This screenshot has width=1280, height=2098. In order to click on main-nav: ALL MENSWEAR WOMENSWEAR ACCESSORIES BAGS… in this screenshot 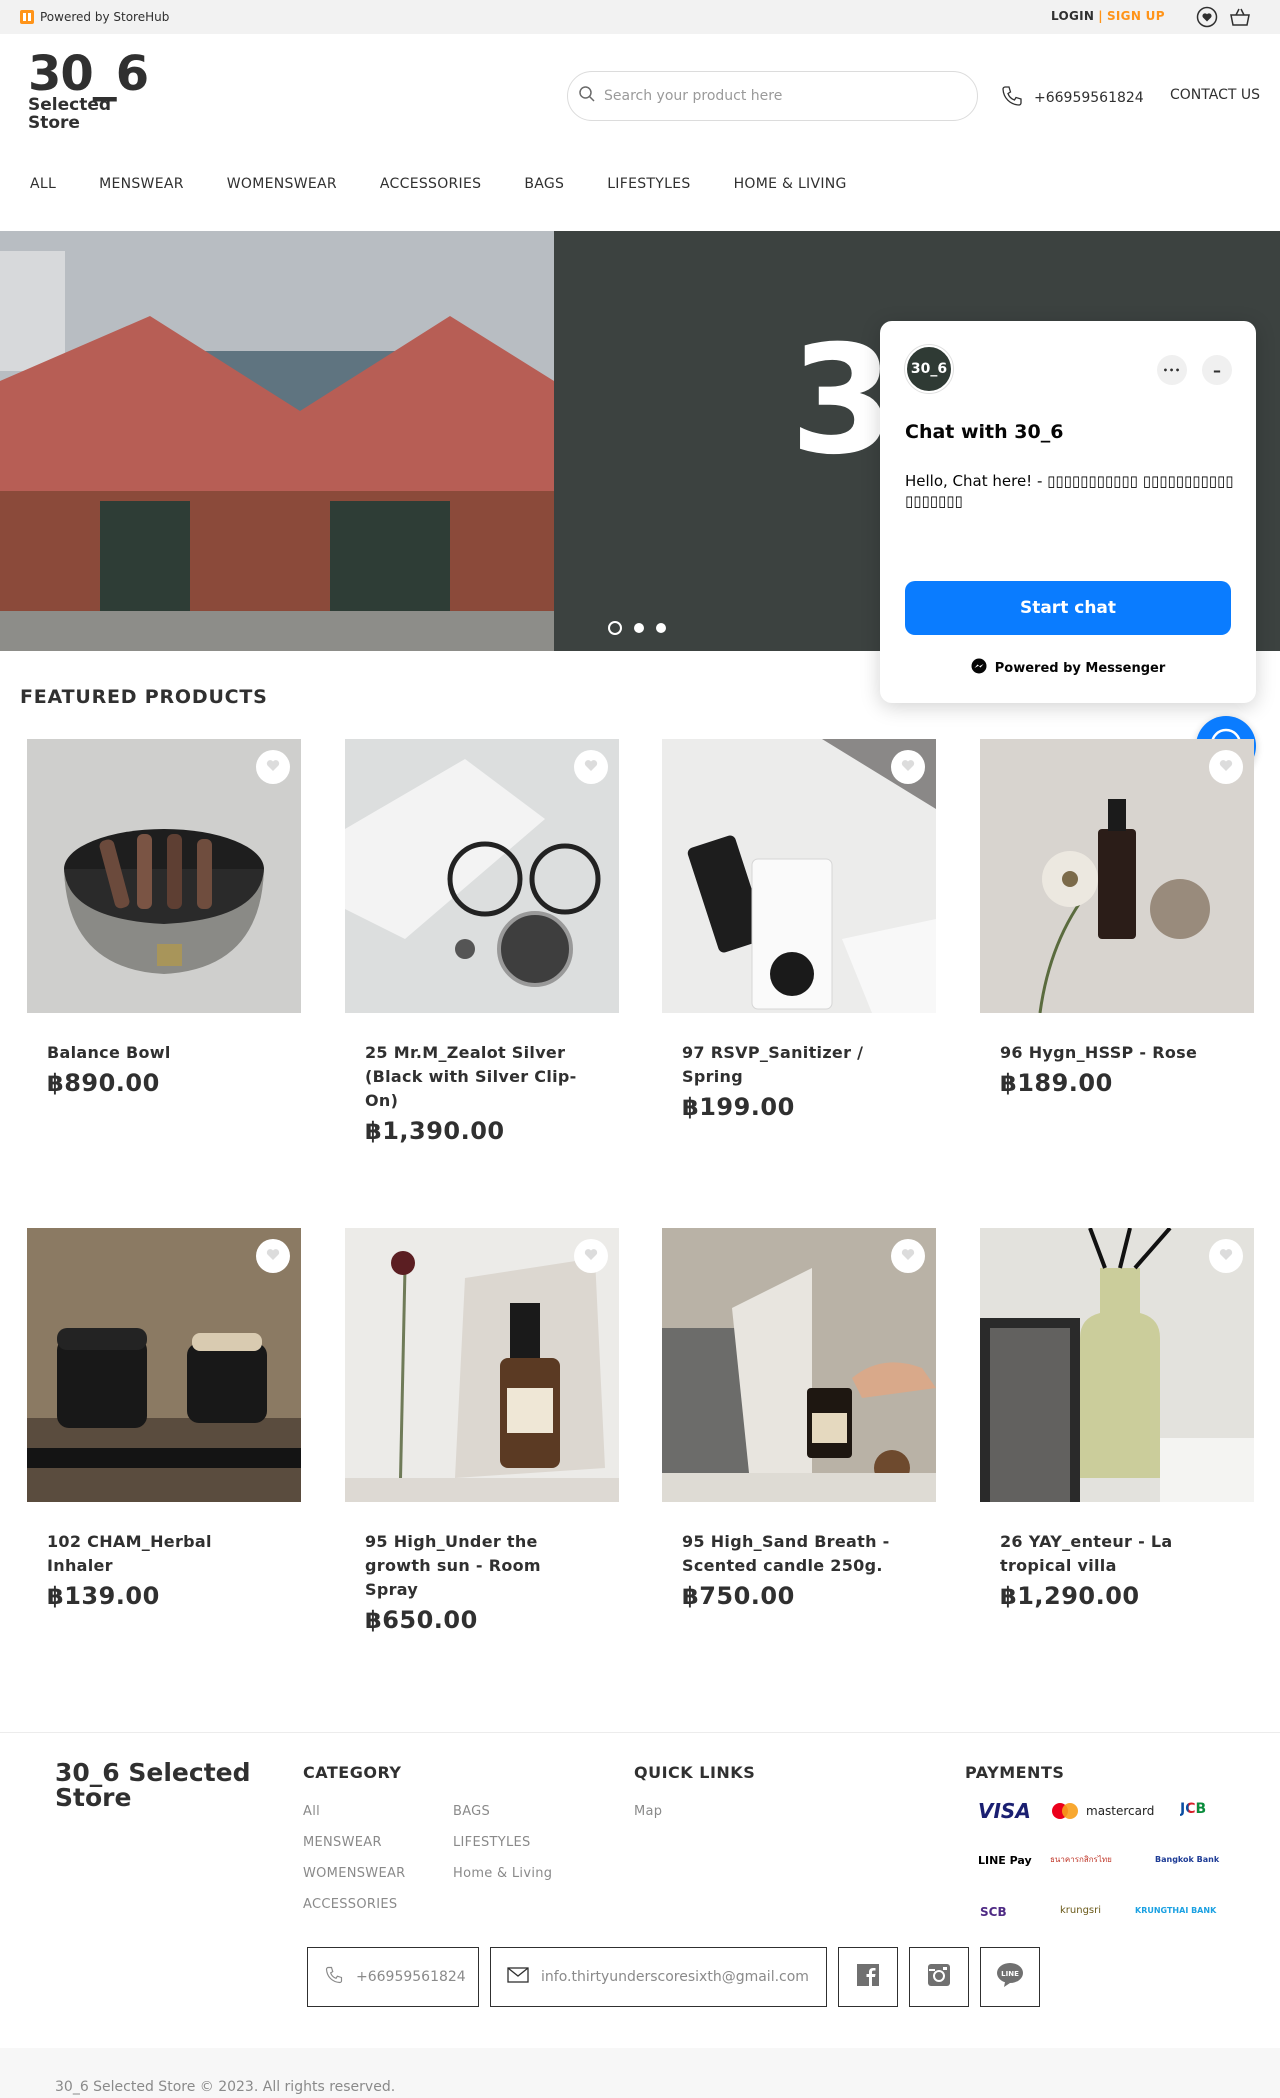, I will do `click(460, 184)`.